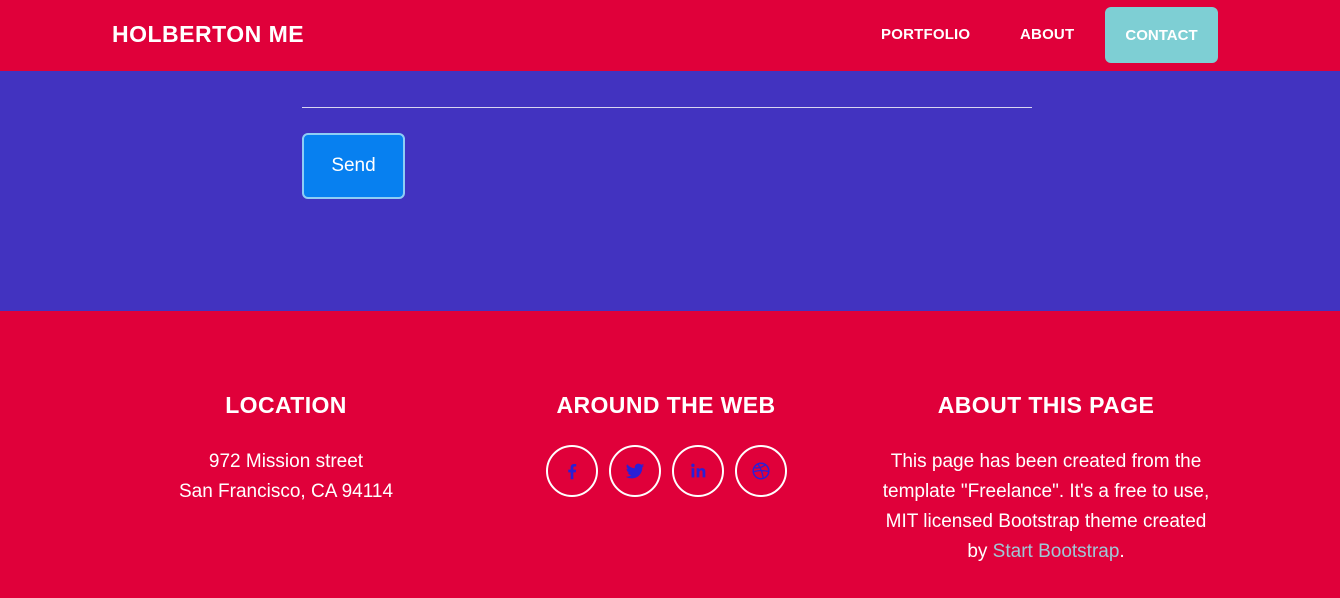 This screenshot has width=1340, height=598. Describe the element at coordinates (1056, 551) in the screenshot. I see `start-bootstrap-link: Start Bootstrap` at that location.